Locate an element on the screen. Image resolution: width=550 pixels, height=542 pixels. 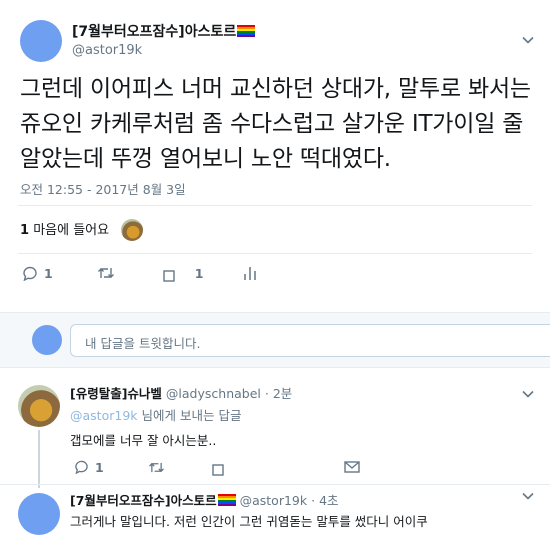
reply-input: 내 답글을 트윗합니다. is located at coordinates (310, 340).